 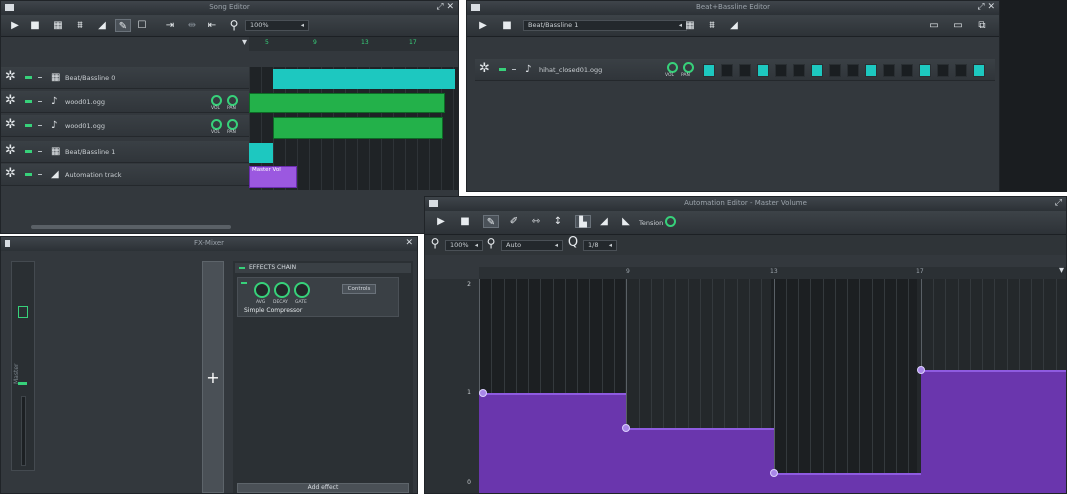 I want to click on loop-points-icon: ⇹, so click(x=192, y=25).